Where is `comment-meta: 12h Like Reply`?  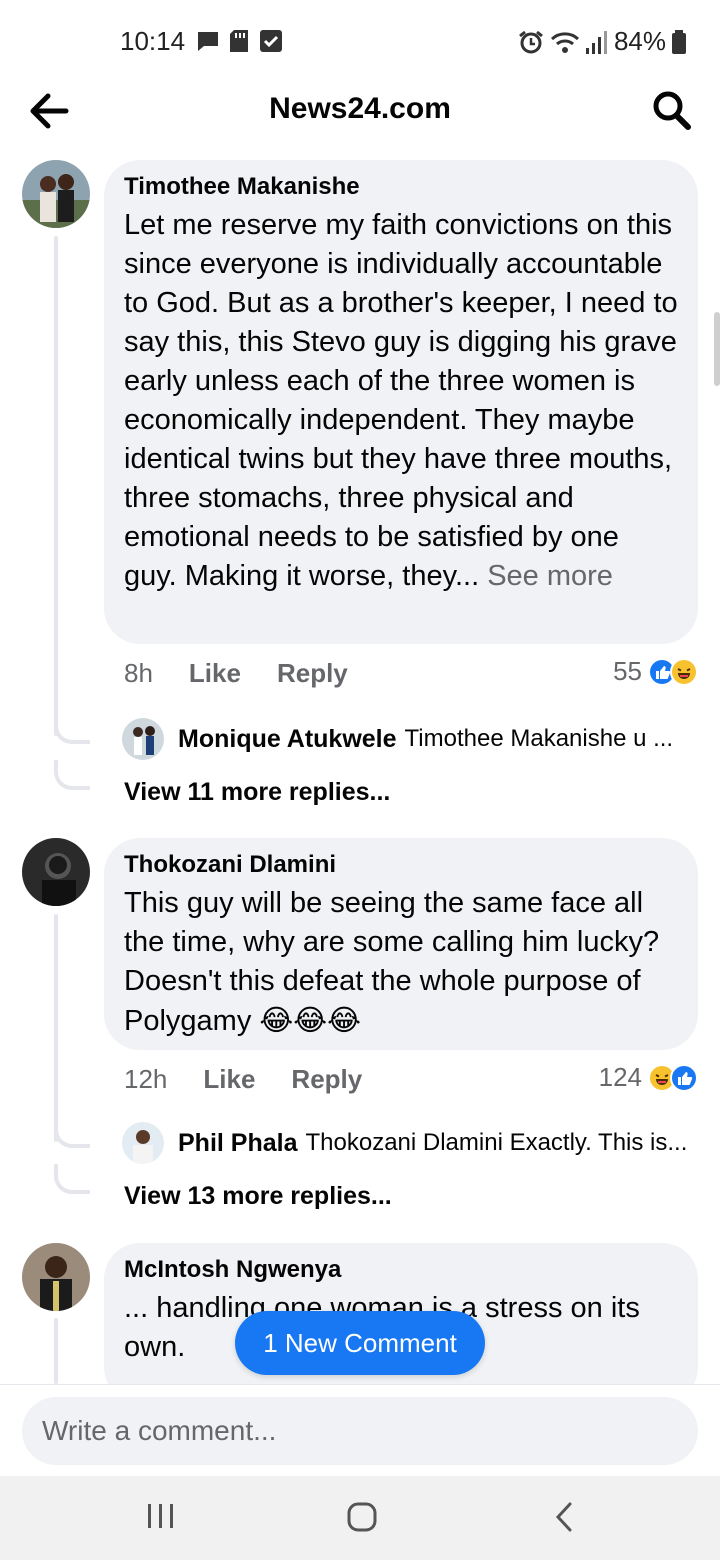
comment-meta: 12h Like Reply is located at coordinates (243, 1079).